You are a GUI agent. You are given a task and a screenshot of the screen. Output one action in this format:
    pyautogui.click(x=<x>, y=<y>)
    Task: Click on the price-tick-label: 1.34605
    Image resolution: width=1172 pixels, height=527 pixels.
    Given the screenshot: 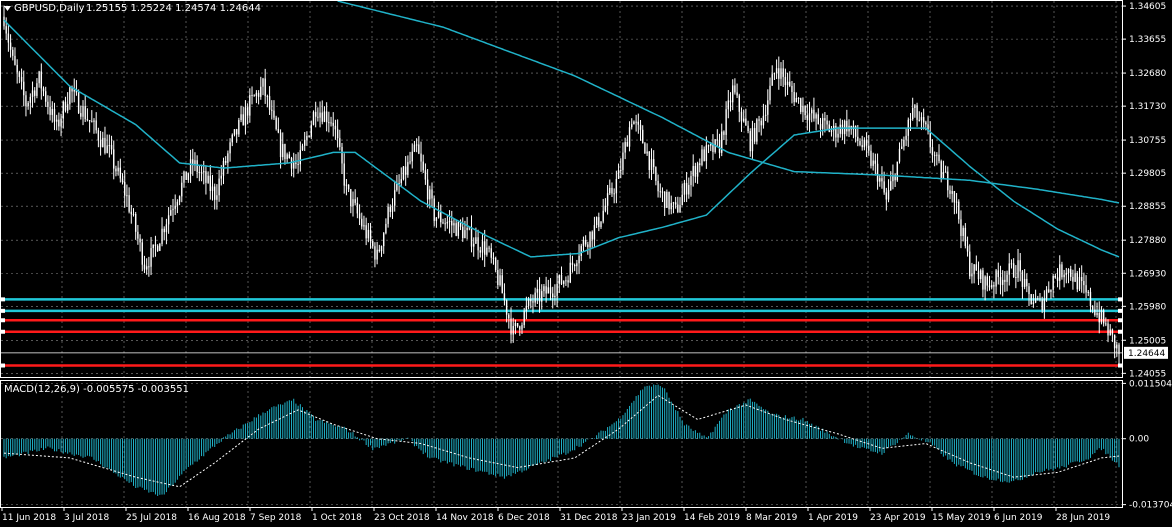 What is the action you would take?
    pyautogui.click(x=1147, y=7)
    